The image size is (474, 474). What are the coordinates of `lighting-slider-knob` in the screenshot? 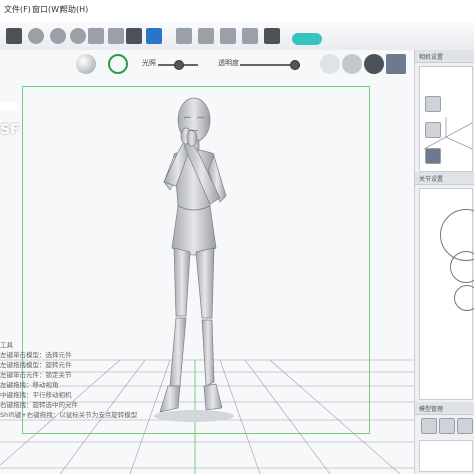 It's located at (179, 65).